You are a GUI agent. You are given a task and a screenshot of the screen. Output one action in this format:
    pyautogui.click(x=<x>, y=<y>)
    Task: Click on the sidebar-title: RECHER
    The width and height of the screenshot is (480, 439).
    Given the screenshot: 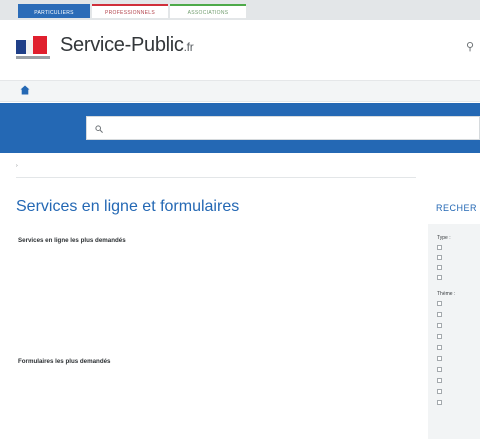 What is the action you would take?
    pyautogui.click(x=457, y=208)
    